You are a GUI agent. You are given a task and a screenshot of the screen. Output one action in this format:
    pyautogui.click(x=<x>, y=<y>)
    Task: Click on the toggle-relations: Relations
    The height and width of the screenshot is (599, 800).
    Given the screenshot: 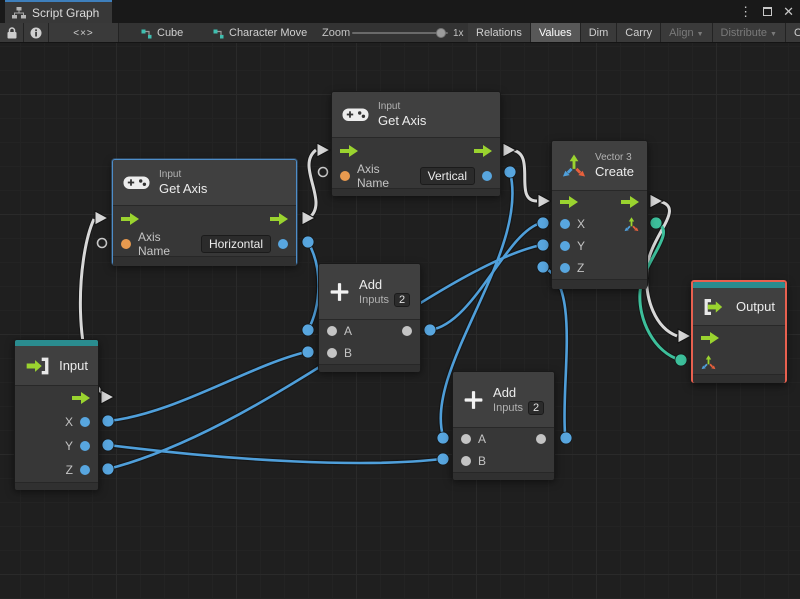 What is the action you would take?
    pyautogui.click(x=499, y=32)
    